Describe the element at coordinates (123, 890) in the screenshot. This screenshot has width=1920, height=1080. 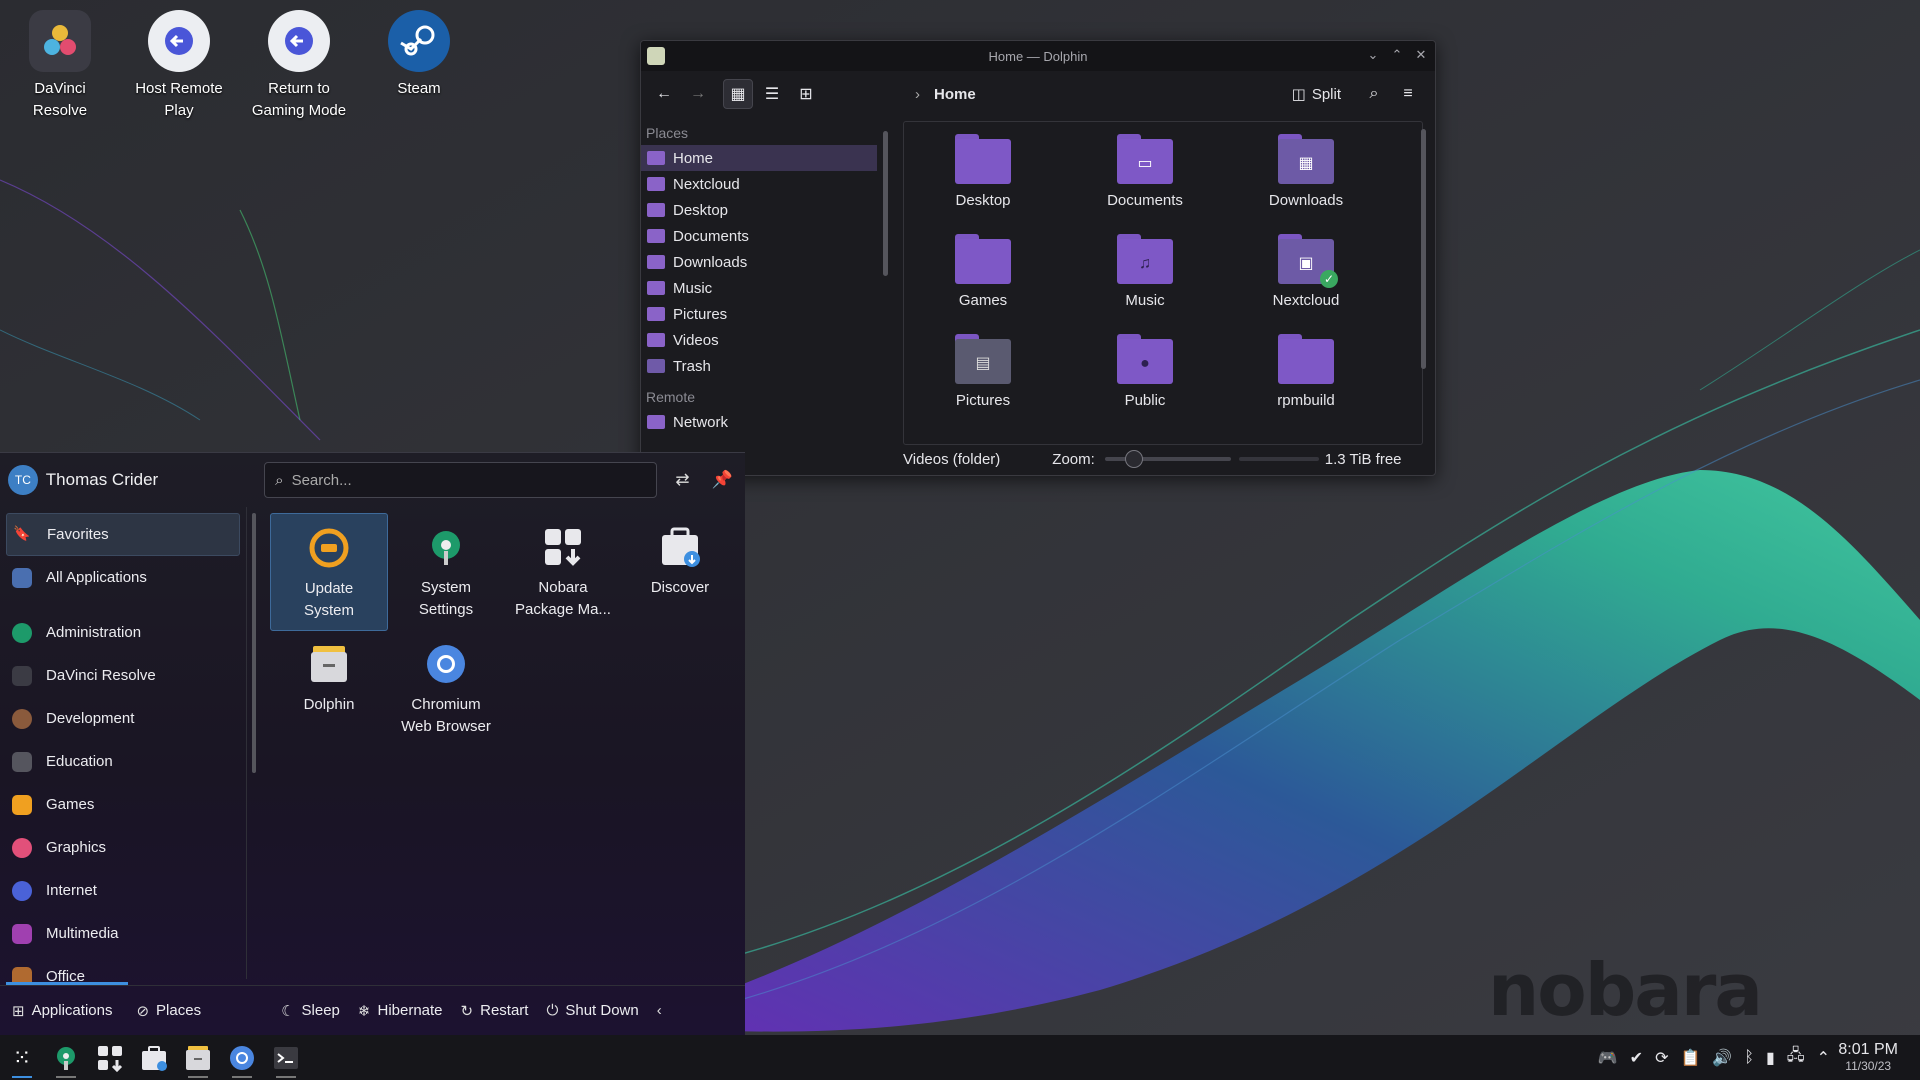
I see `category-internet: Internet` at that location.